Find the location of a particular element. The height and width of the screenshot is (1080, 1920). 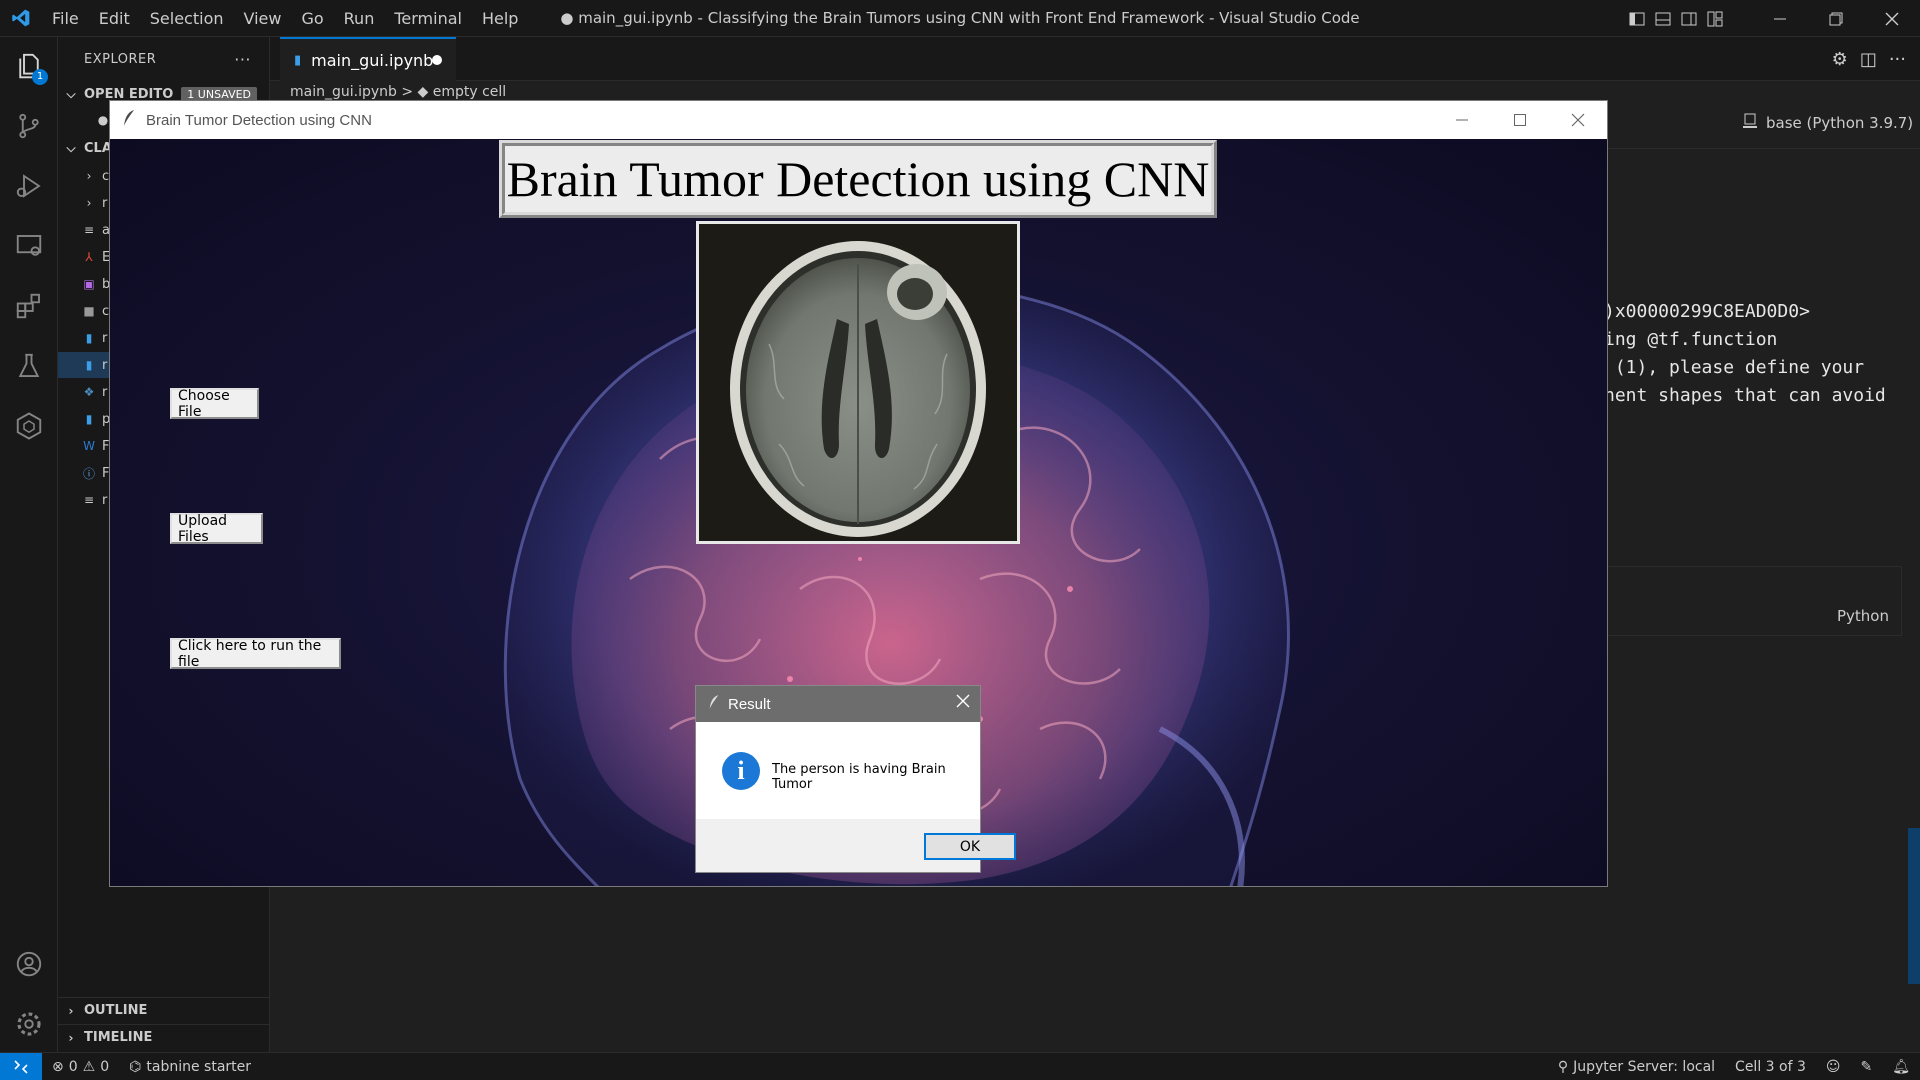

info-icon: i is located at coordinates (741, 771).